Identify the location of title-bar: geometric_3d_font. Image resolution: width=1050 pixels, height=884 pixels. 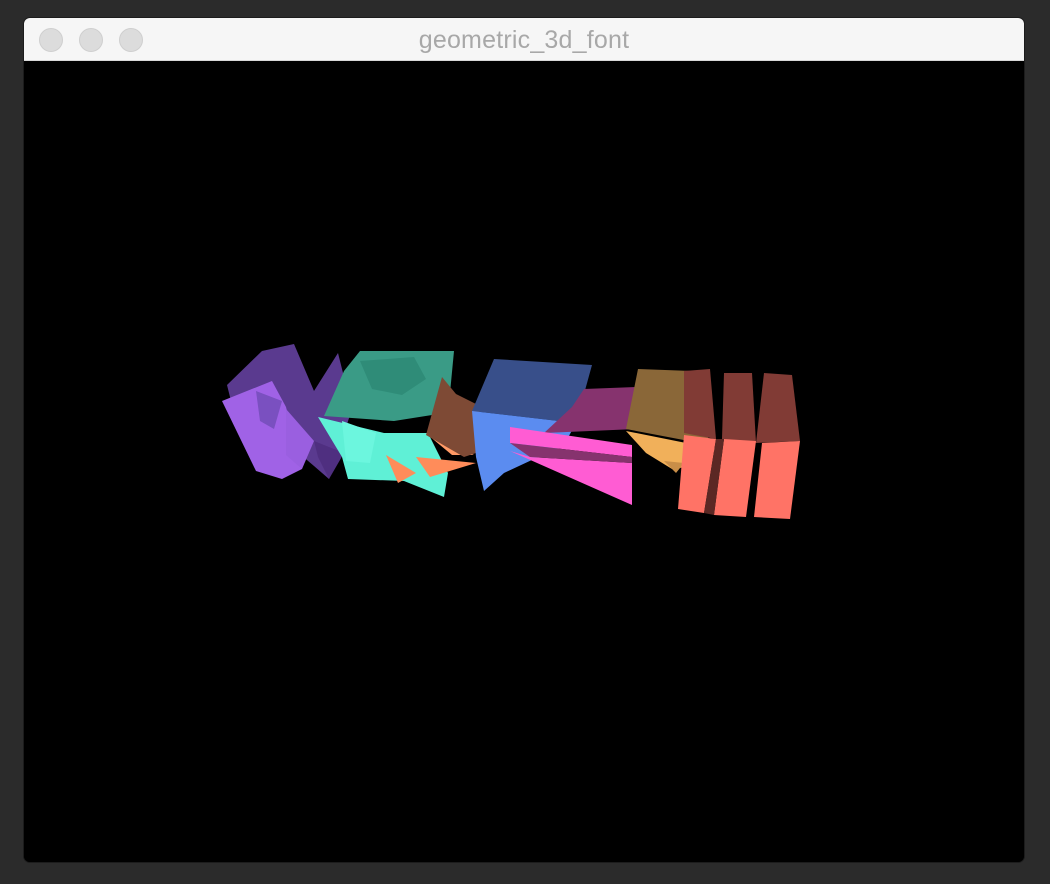
(524, 39).